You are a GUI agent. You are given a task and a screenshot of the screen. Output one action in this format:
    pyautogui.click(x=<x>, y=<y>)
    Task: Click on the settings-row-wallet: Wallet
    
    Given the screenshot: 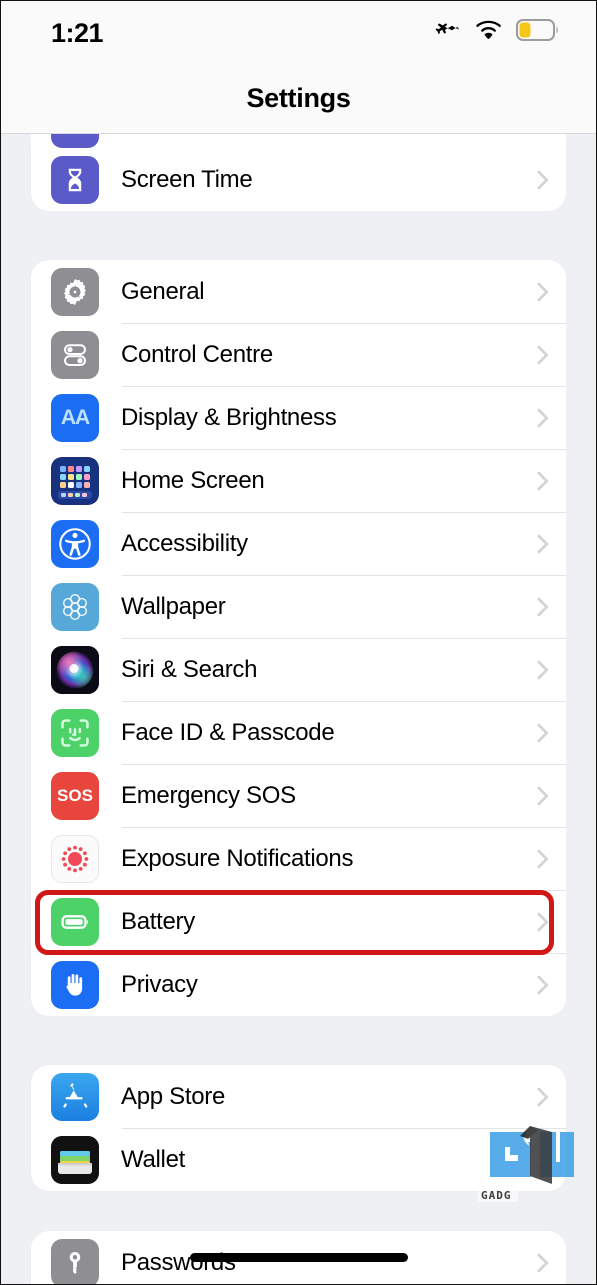 What is the action you would take?
    pyautogui.click(x=298, y=1159)
    